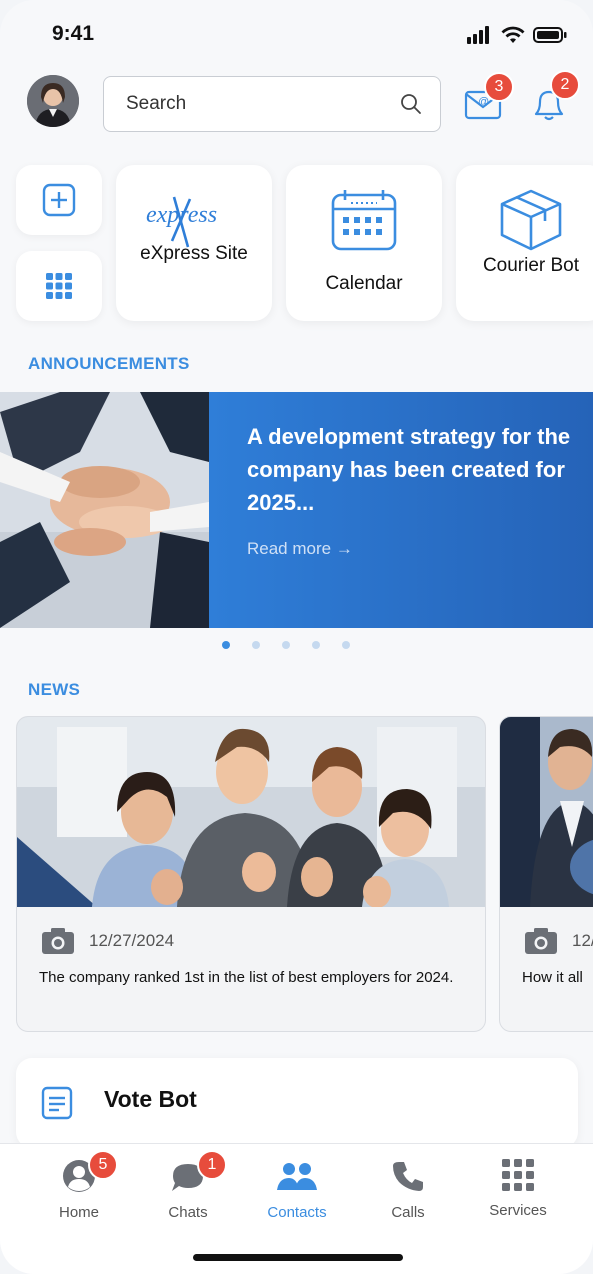 Image resolution: width=593 pixels, height=1274 pixels. What do you see at coordinates (408, 1212) in the screenshot?
I see `tab-label: Calls` at bounding box center [408, 1212].